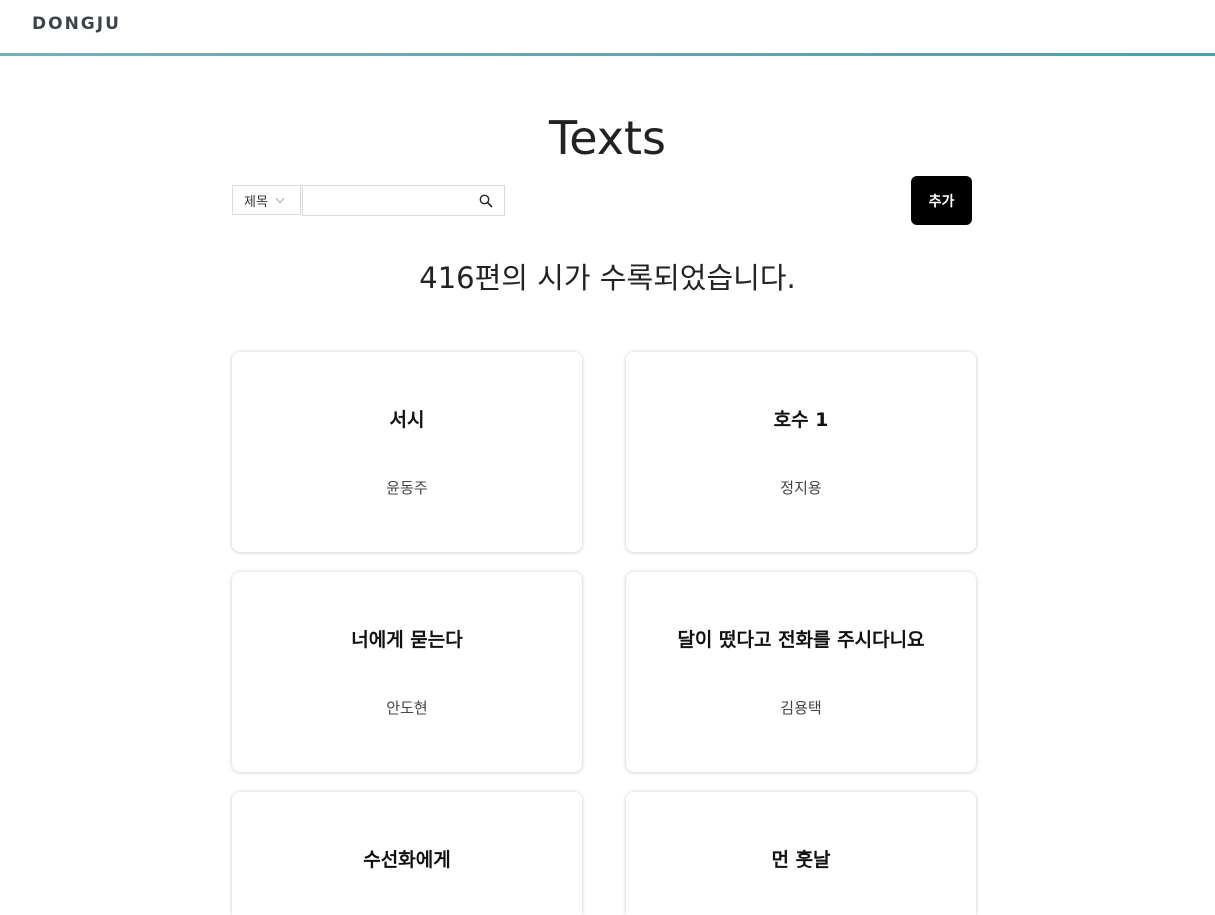  I want to click on poem-count-text: 416편의 시가 수록되었습니다., so click(607, 278).